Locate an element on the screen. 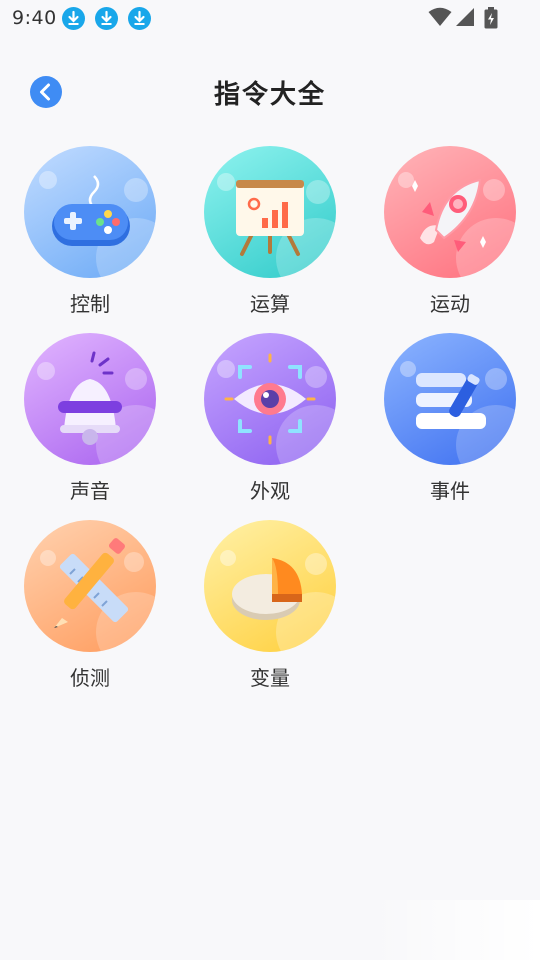  bell-icon is located at coordinates (96, 408).